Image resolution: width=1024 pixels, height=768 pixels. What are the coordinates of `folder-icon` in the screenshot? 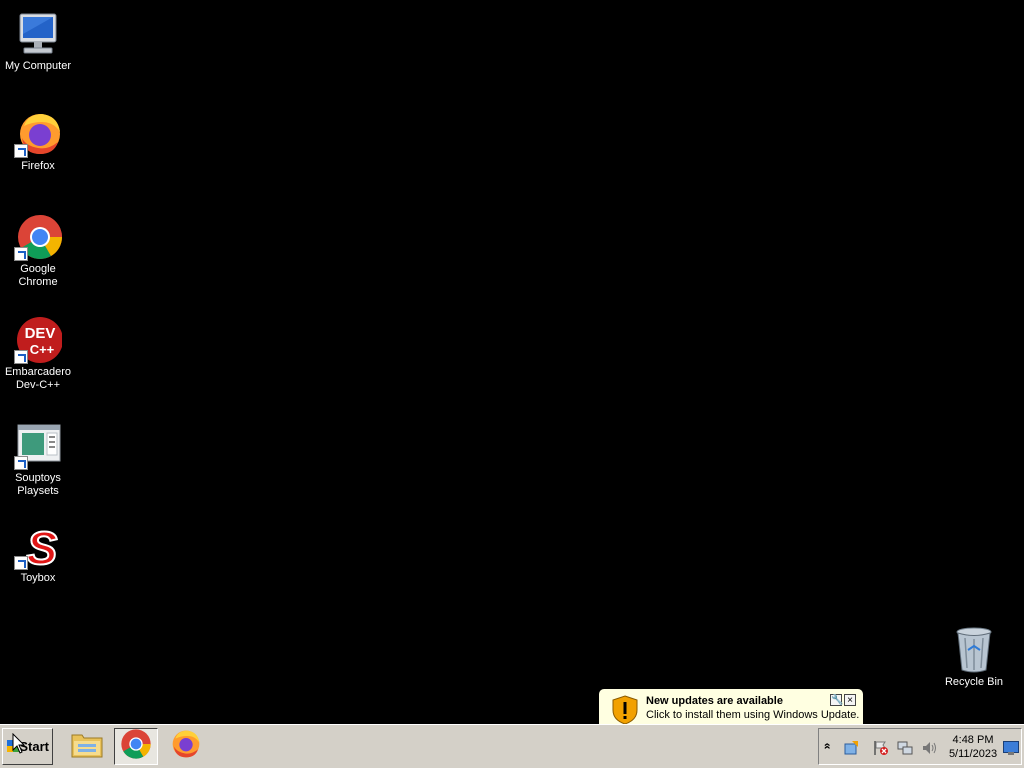 It's located at (87, 746).